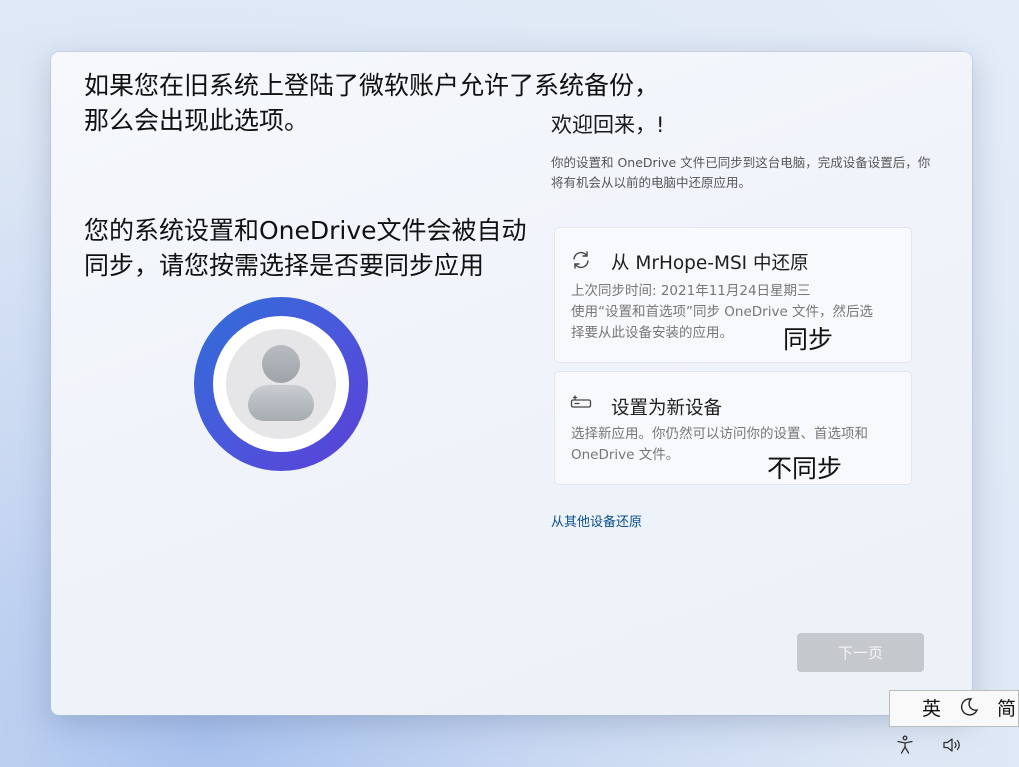 This screenshot has width=1019, height=767. What do you see at coordinates (953, 747) in the screenshot?
I see `volume-icon` at bounding box center [953, 747].